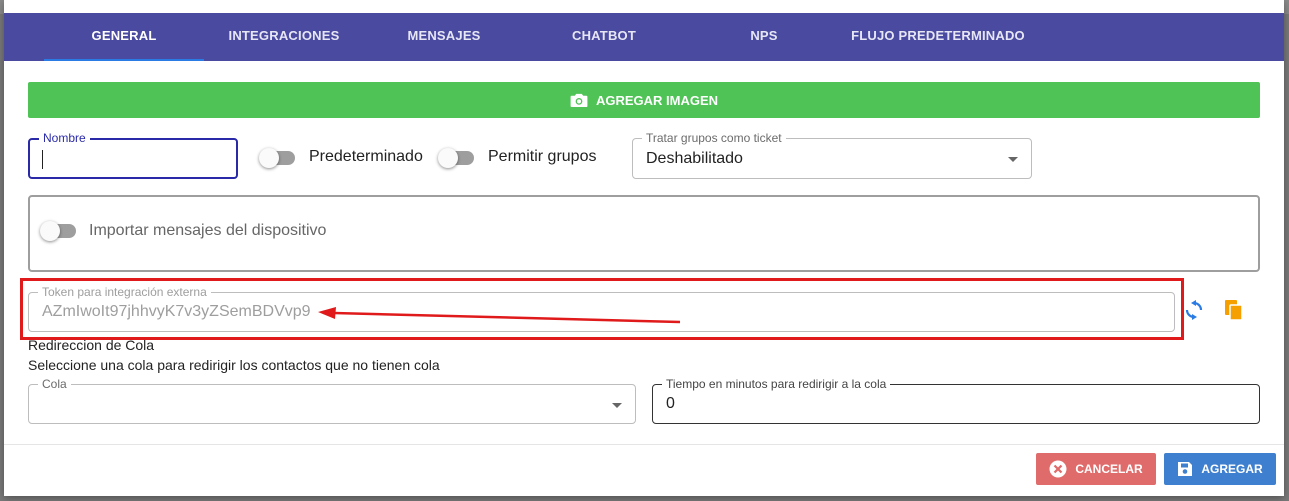  Describe the element at coordinates (124, 292) in the screenshot. I see `token-field-label: Token para integración externa` at that location.